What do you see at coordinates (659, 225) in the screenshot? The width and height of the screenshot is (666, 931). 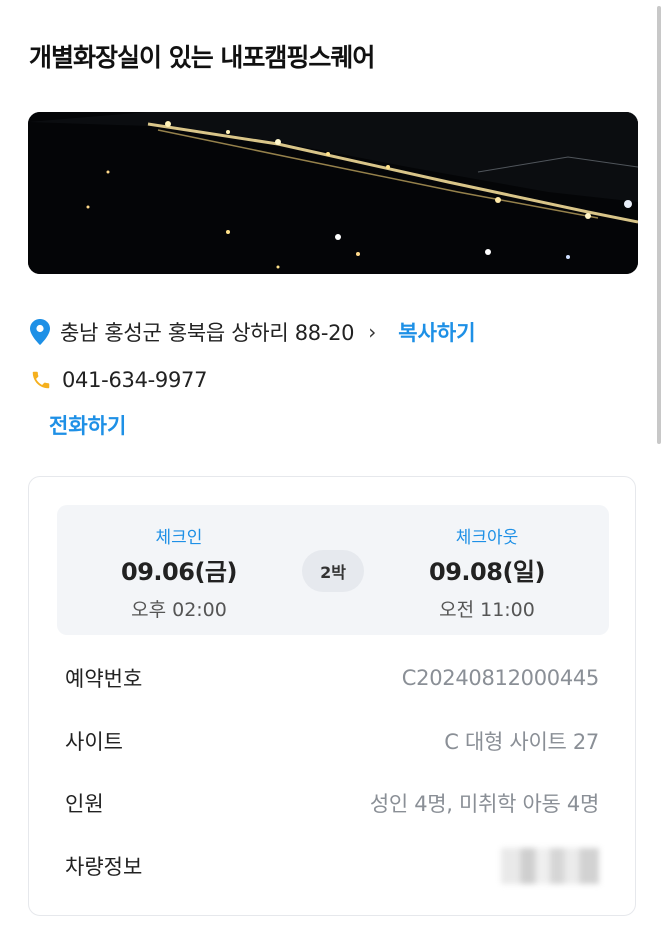 I see `scrollbar` at bounding box center [659, 225].